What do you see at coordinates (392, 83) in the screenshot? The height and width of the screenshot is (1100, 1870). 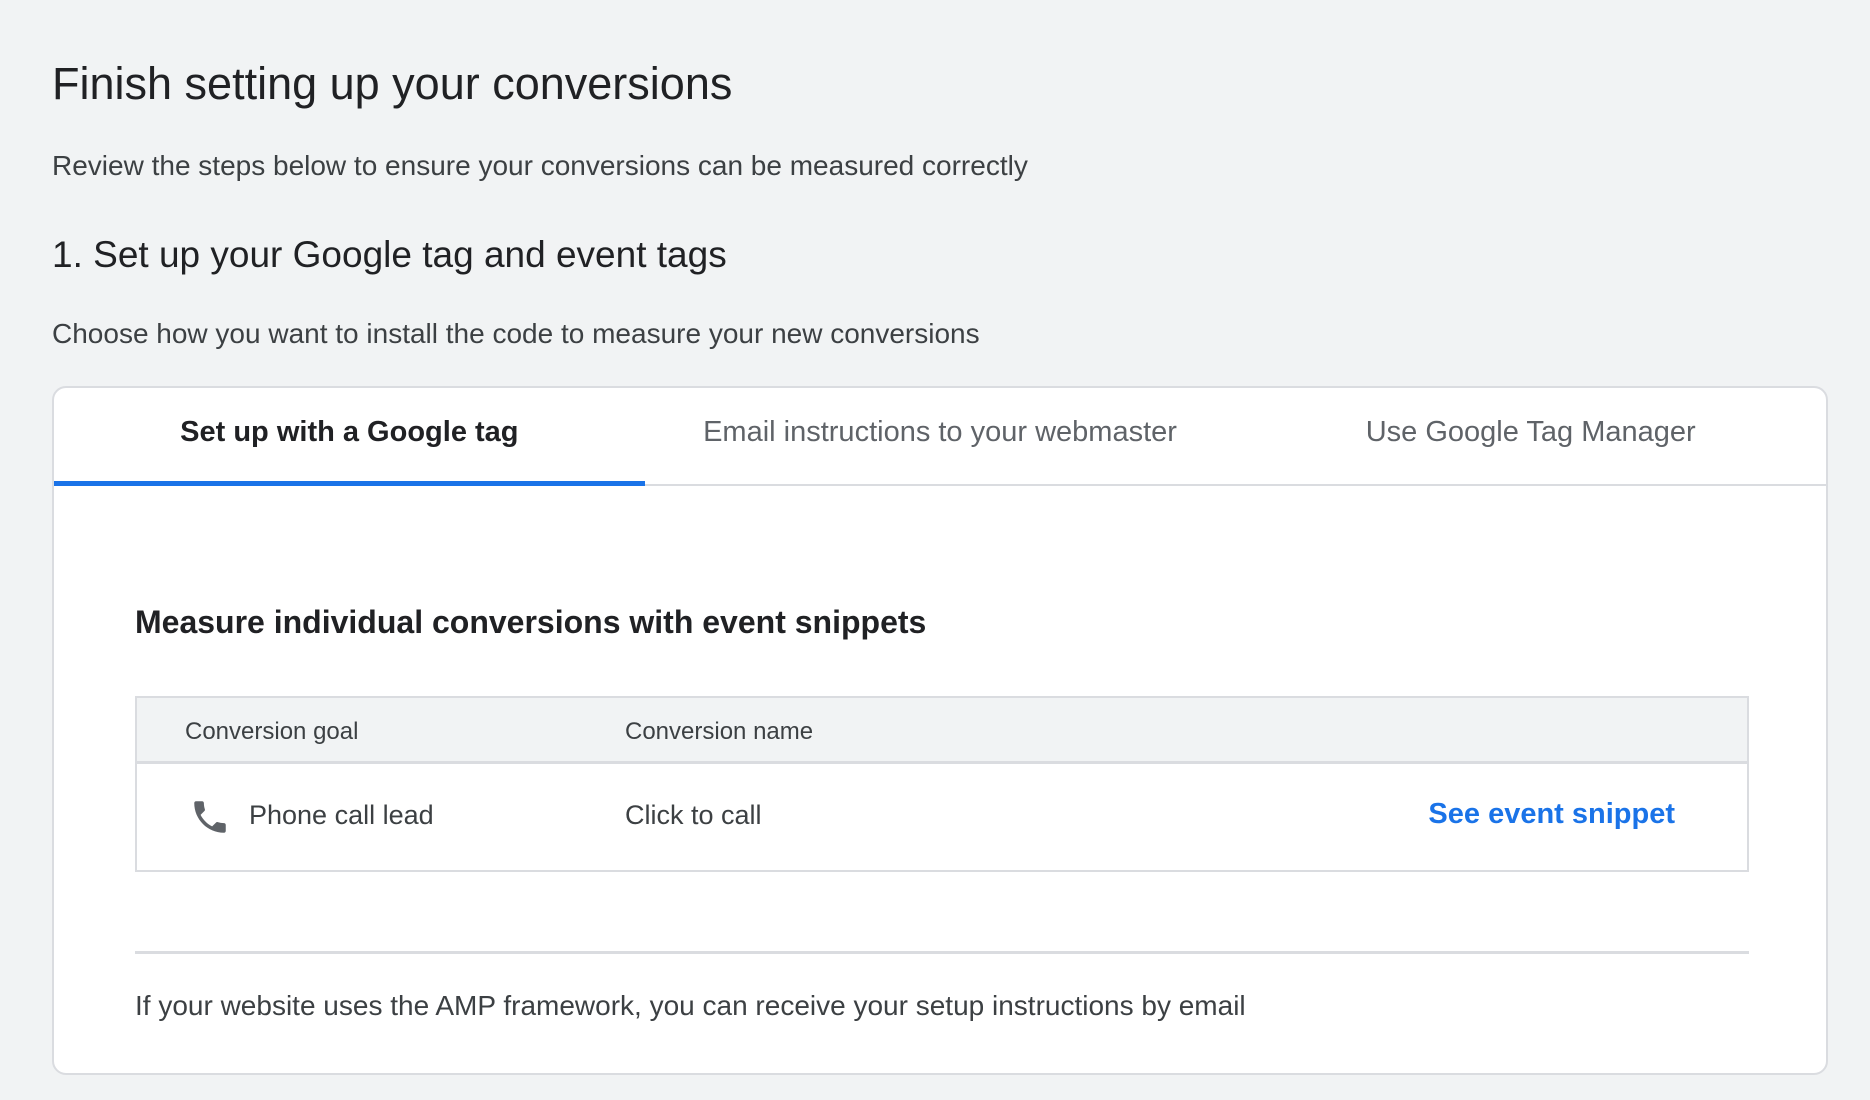 I see `page-title: Finish setting up your conversions` at bounding box center [392, 83].